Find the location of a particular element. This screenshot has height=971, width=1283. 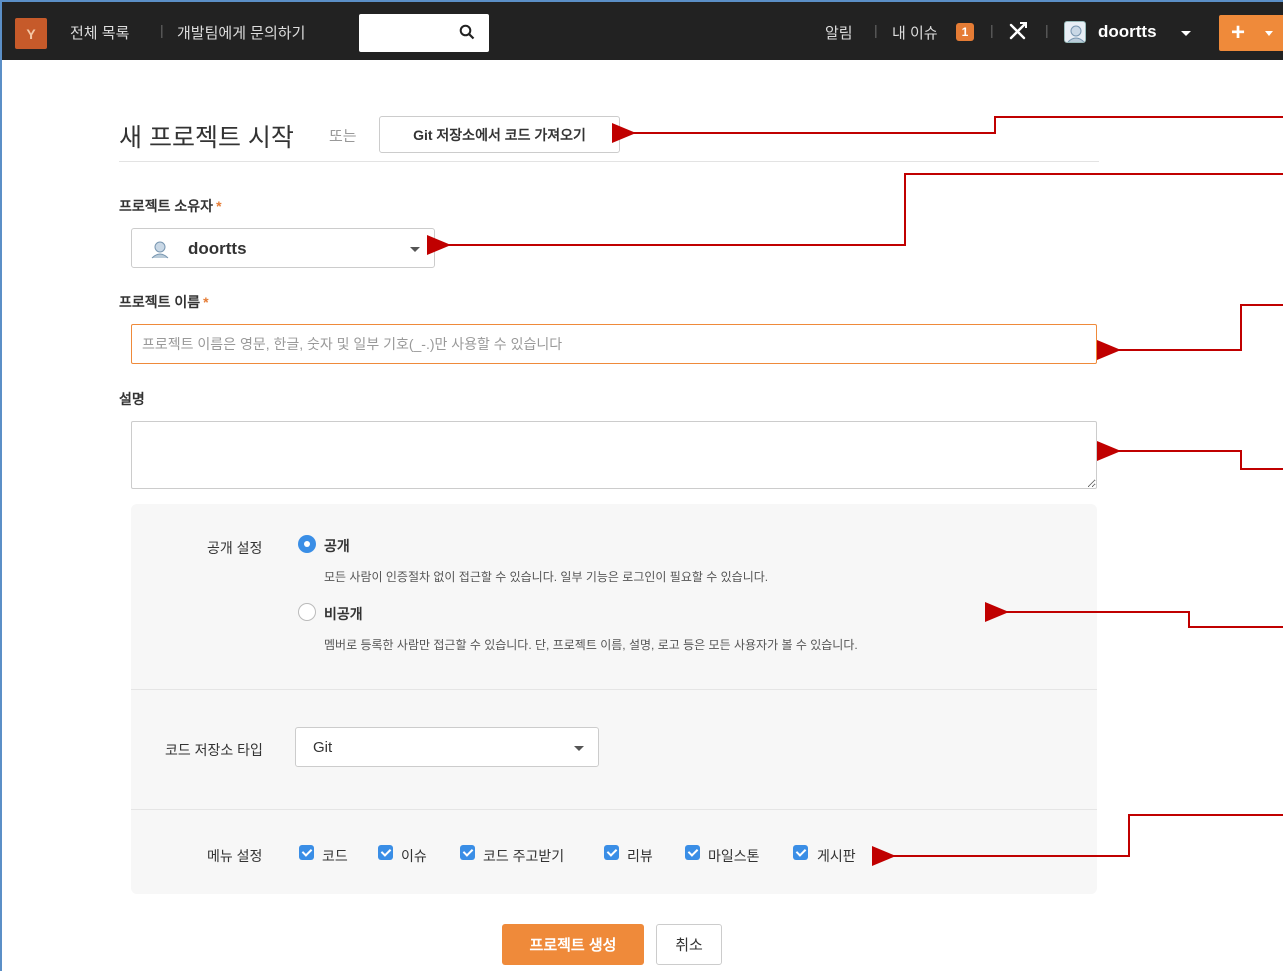

owner-avatar is located at coordinates (160, 250).